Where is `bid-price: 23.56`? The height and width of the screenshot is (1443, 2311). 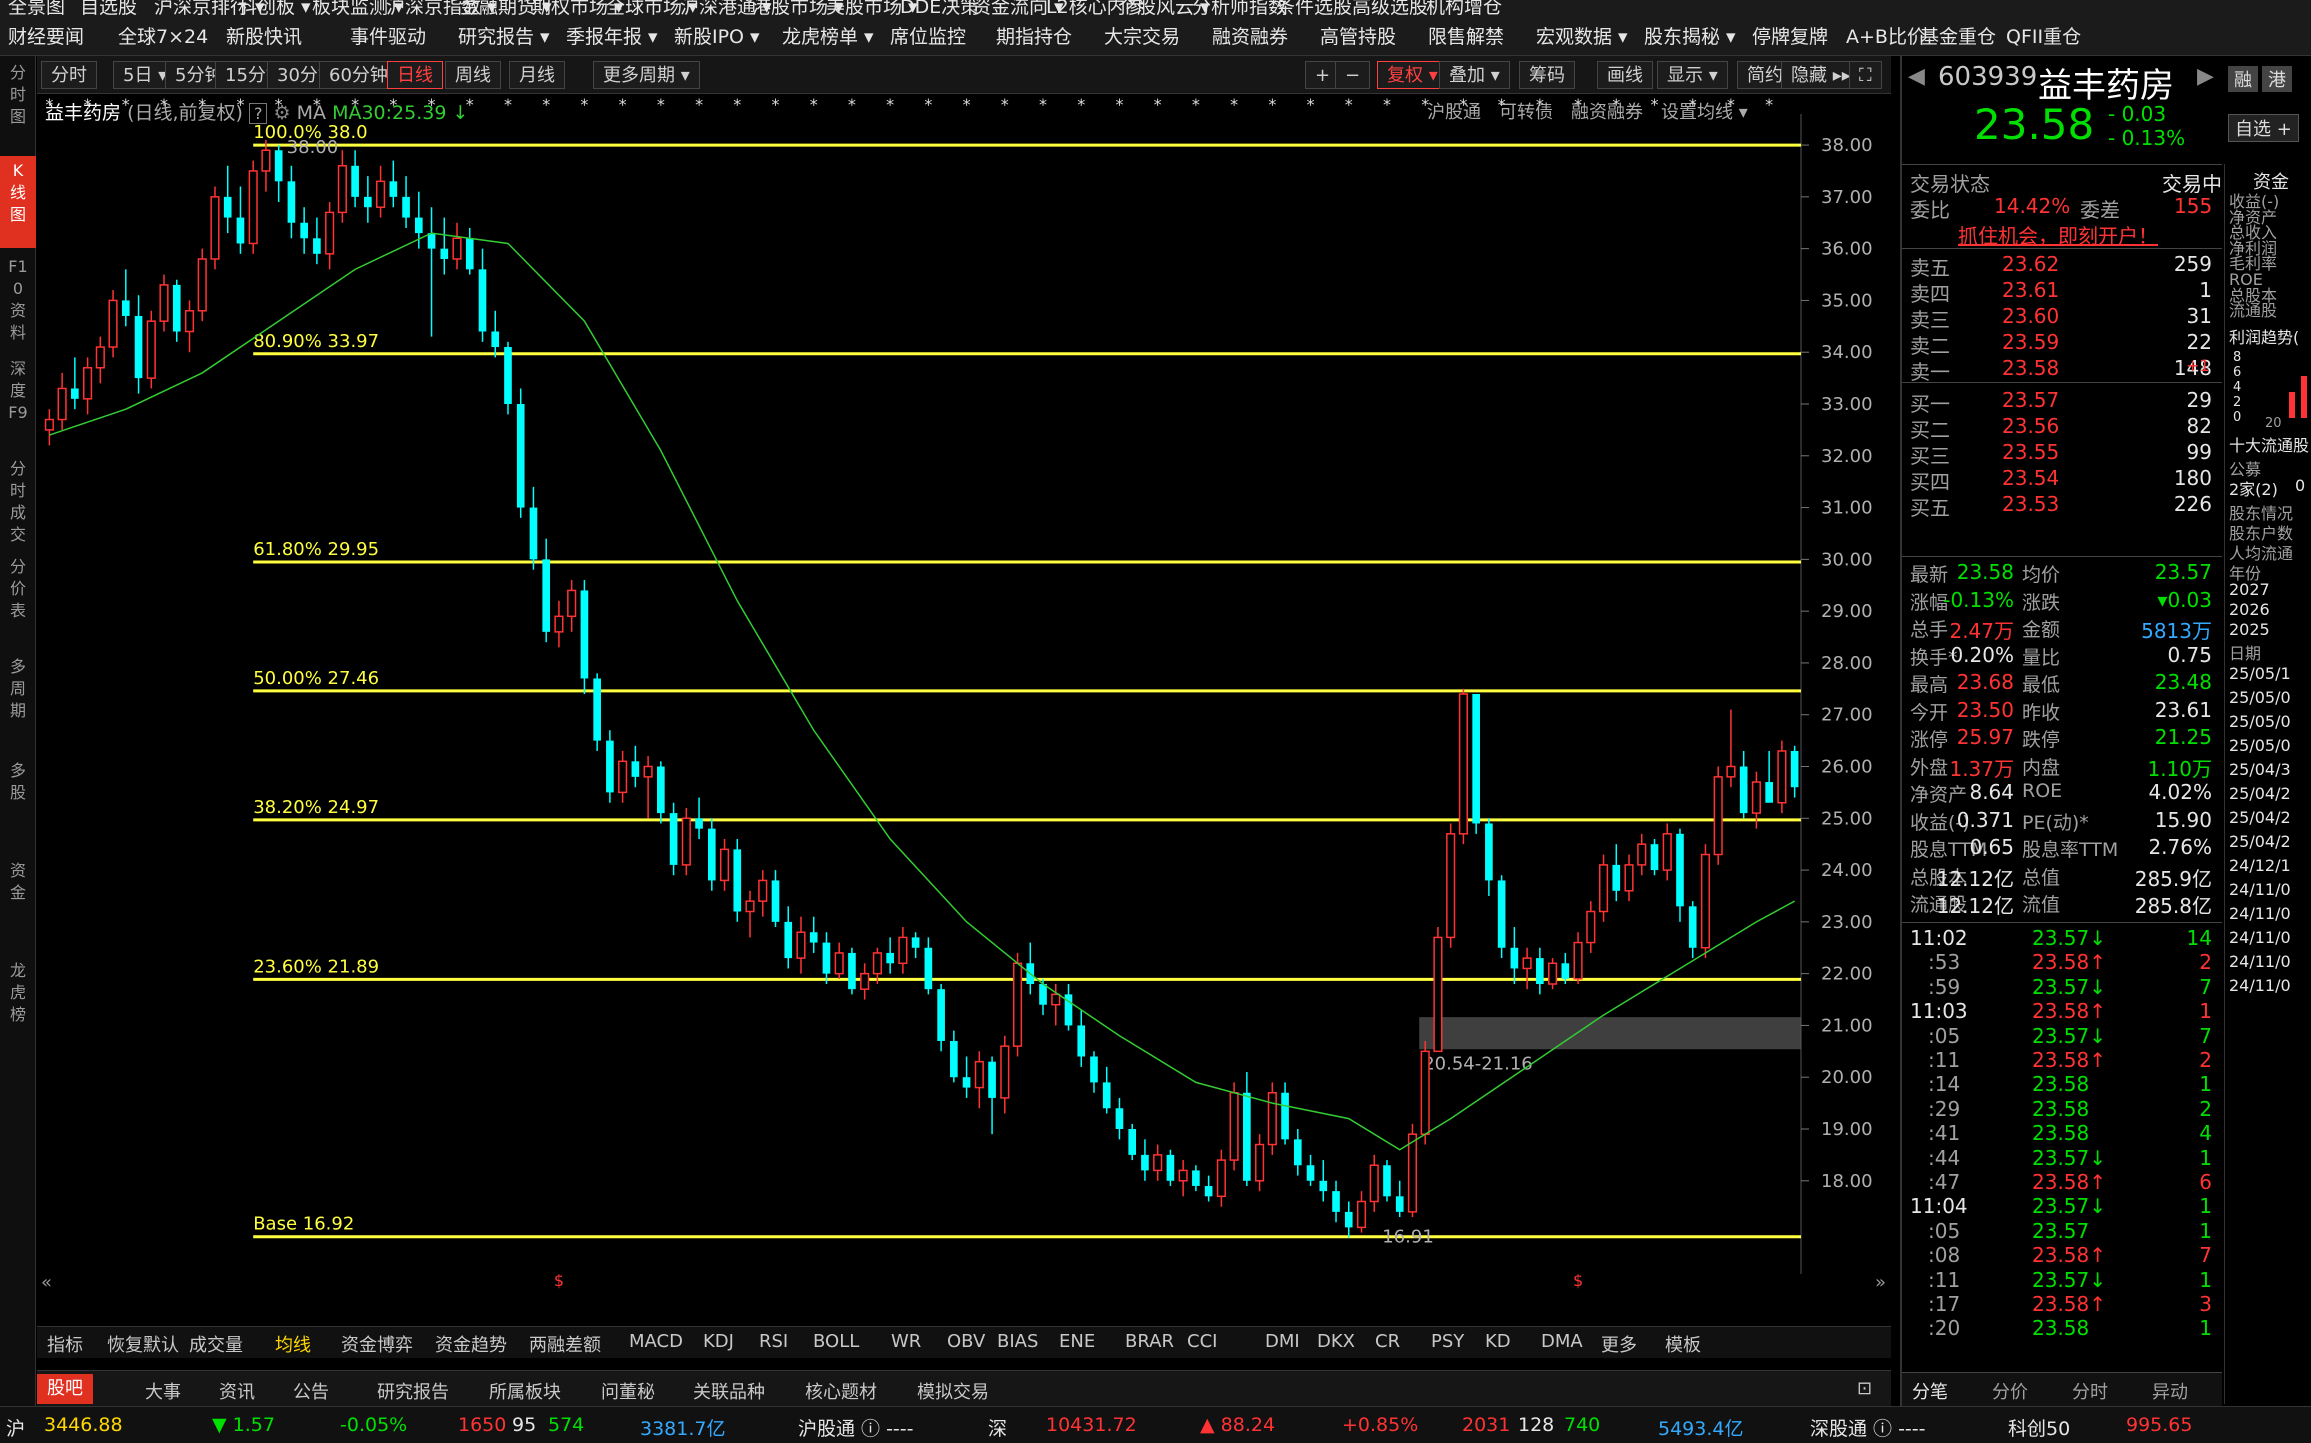
bid-price: 23.56 is located at coordinates (2030, 426).